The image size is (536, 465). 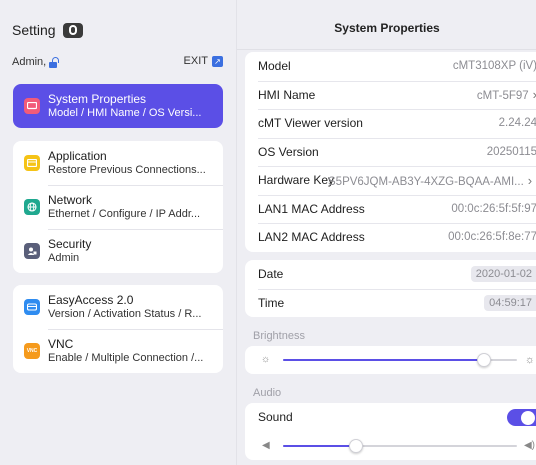 I want to click on app-logo-icon, so click(x=72, y=30).